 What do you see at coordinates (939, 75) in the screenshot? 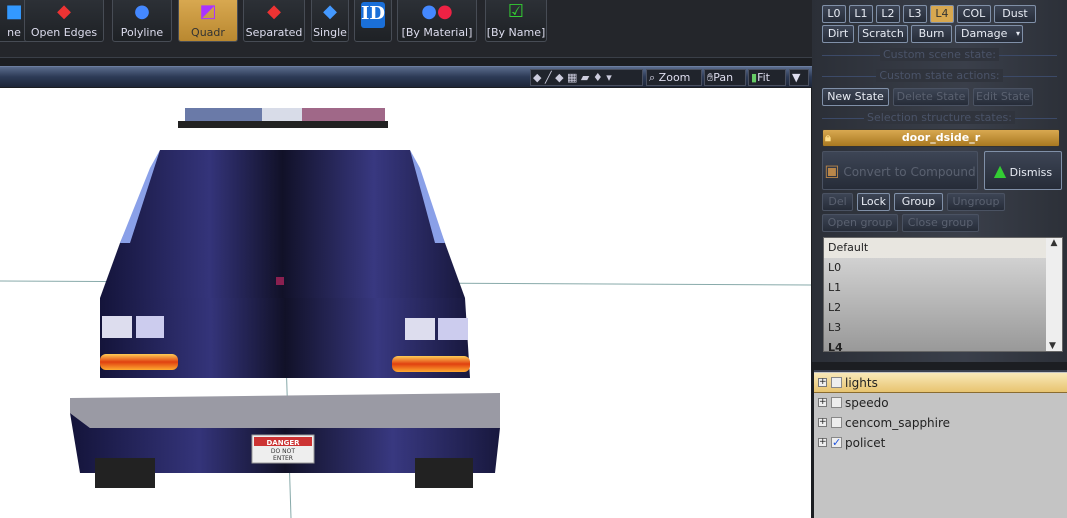
I see `custom-state-actions-label: Custom state actions:` at bounding box center [939, 75].